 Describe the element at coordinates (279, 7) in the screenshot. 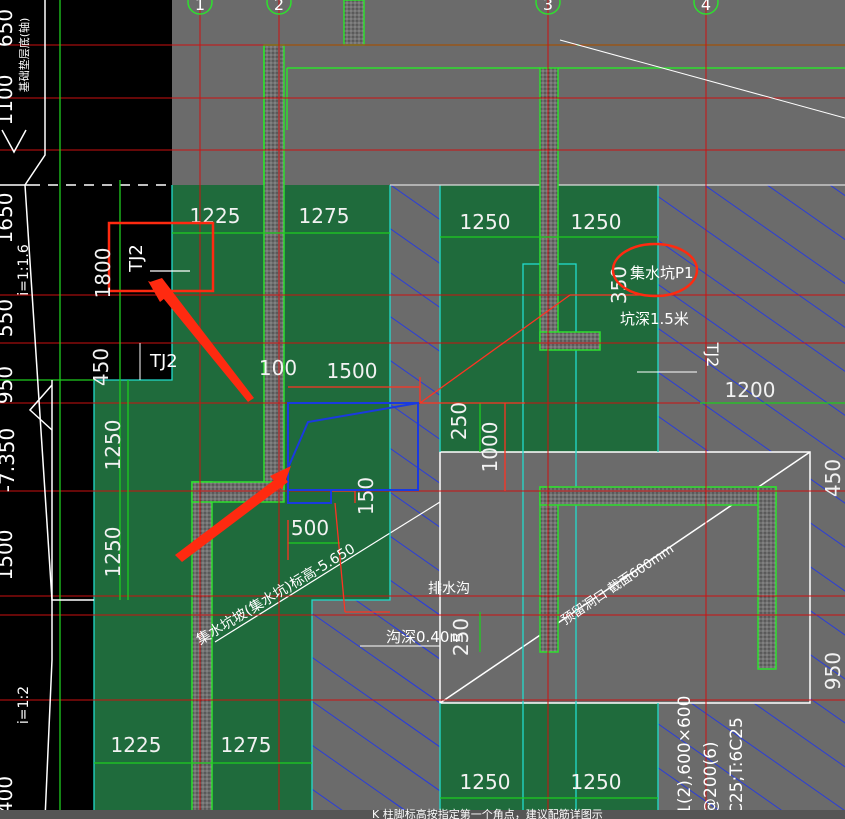

I see `axis-label-2: 2` at that location.